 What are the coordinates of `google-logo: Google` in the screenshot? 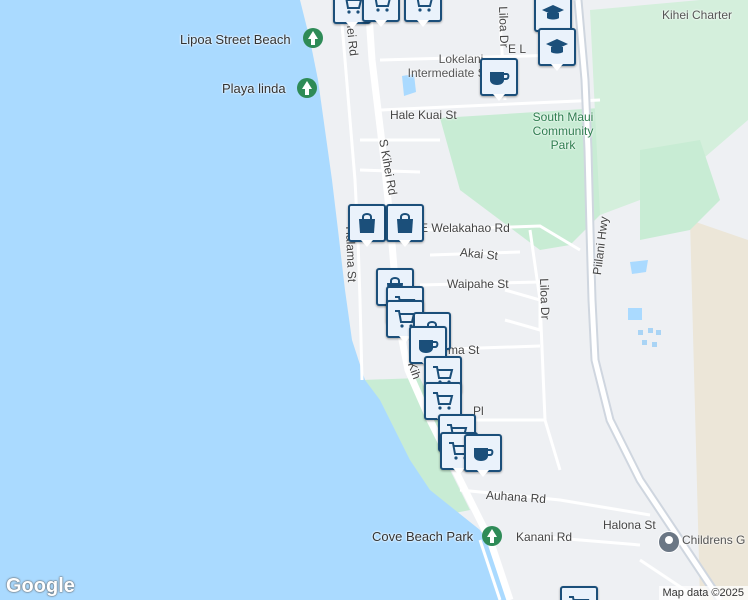 It's located at (40, 586).